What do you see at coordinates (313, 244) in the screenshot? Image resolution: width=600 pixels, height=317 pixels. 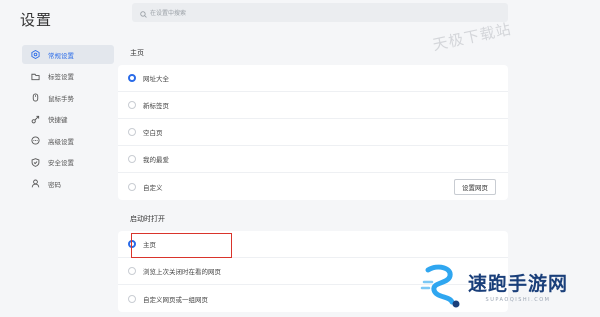 I see `startup-option-row: 主页` at bounding box center [313, 244].